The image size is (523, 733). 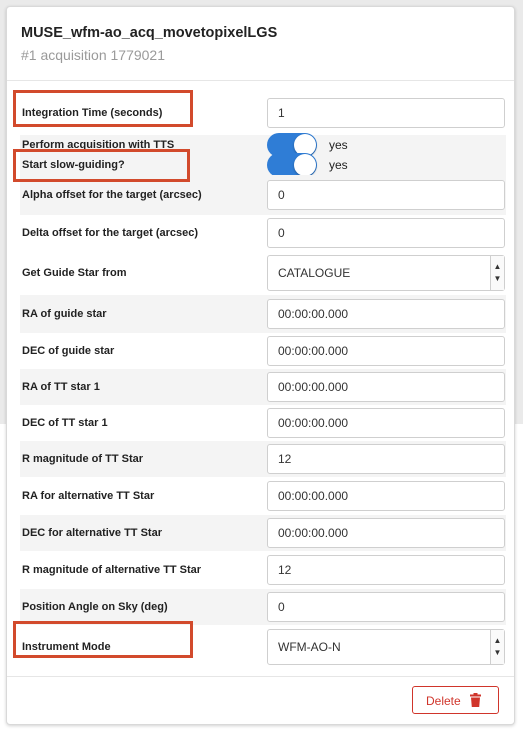 What do you see at coordinates (93, 55) in the screenshot?
I see `card-subtitle: #1 acquisition 1779021` at bounding box center [93, 55].